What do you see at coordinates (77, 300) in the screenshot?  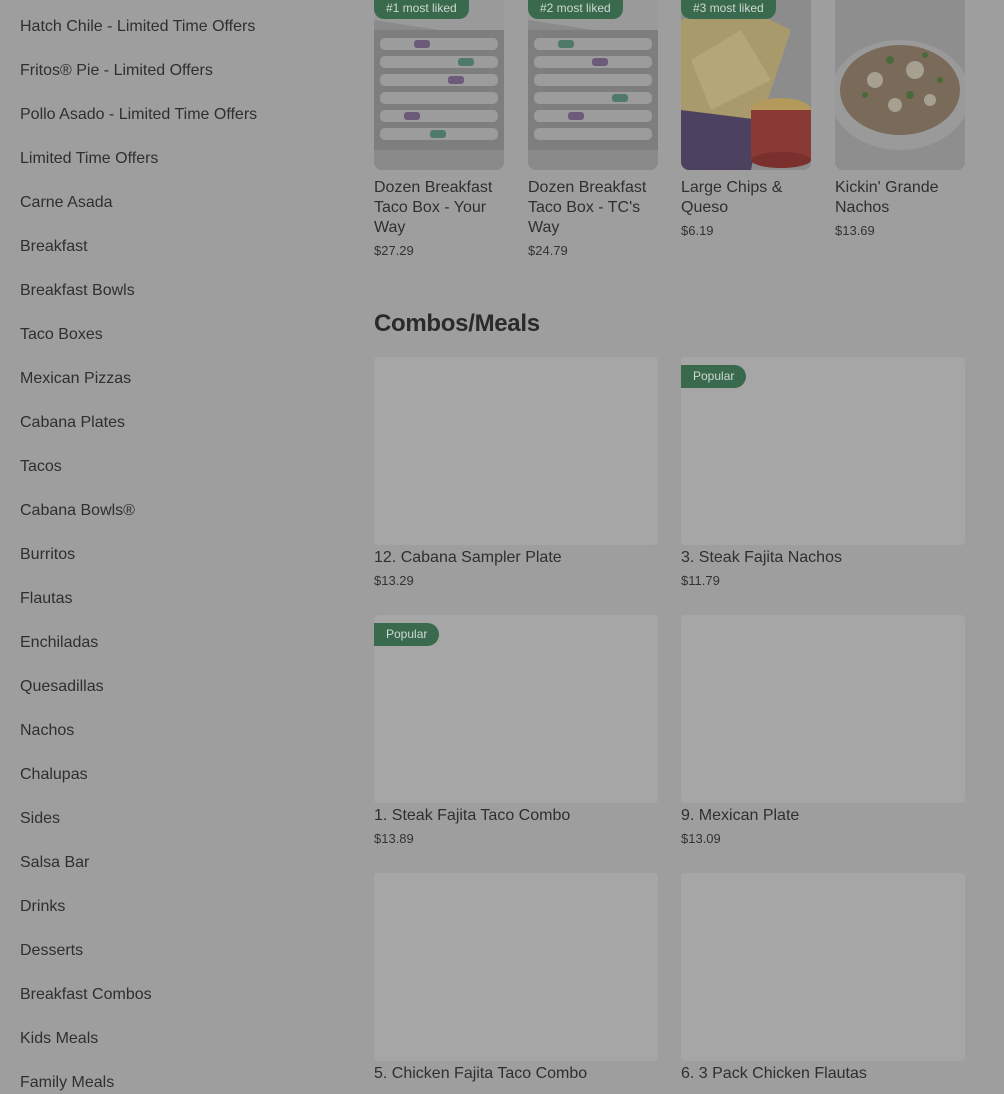 I see `sidebar-item-breakfast-bowls: Breakfast Bowls` at bounding box center [77, 300].